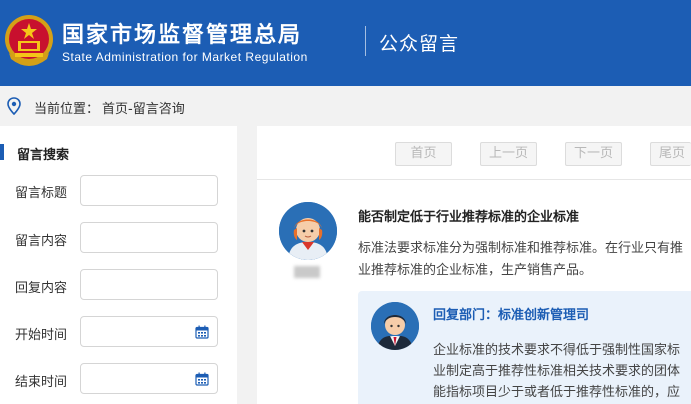 The image size is (691, 404). Describe the element at coordinates (43, 155) in the screenshot. I see `search-title: 留言搜索` at that location.